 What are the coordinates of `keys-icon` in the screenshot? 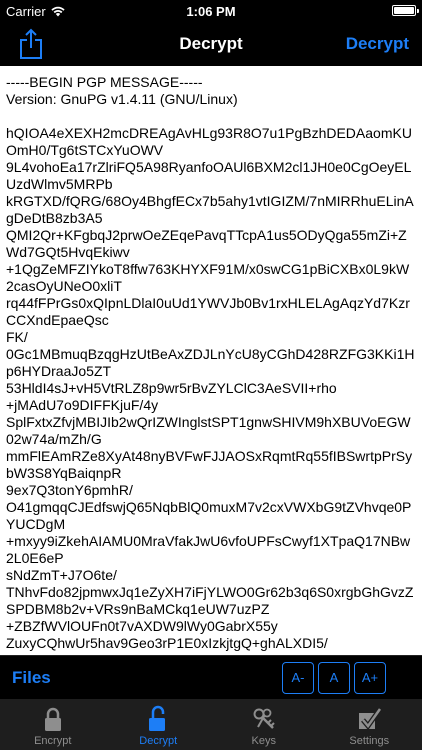 It's located at (264, 718).